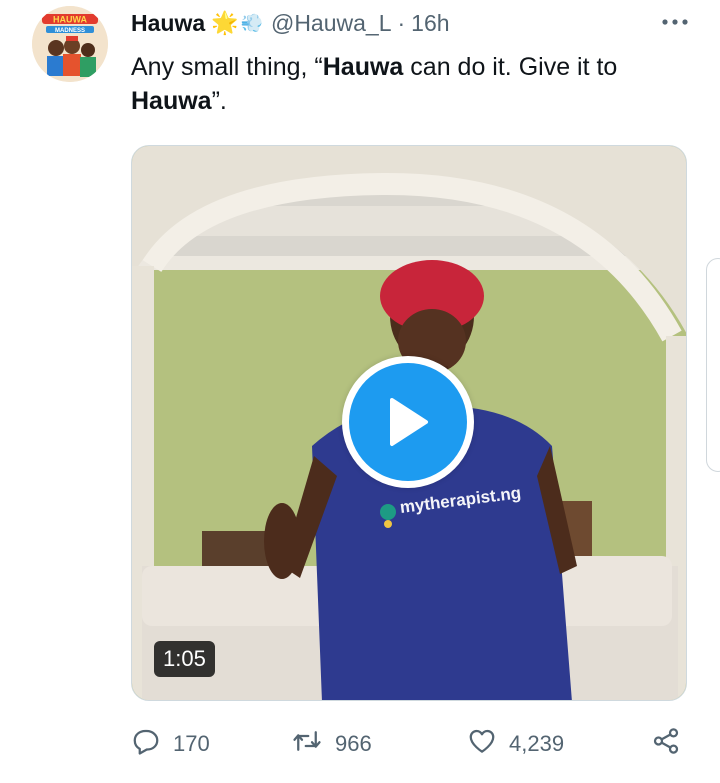  Describe the element at coordinates (675, 22) in the screenshot. I see `more-horizontal-icon` at that location.